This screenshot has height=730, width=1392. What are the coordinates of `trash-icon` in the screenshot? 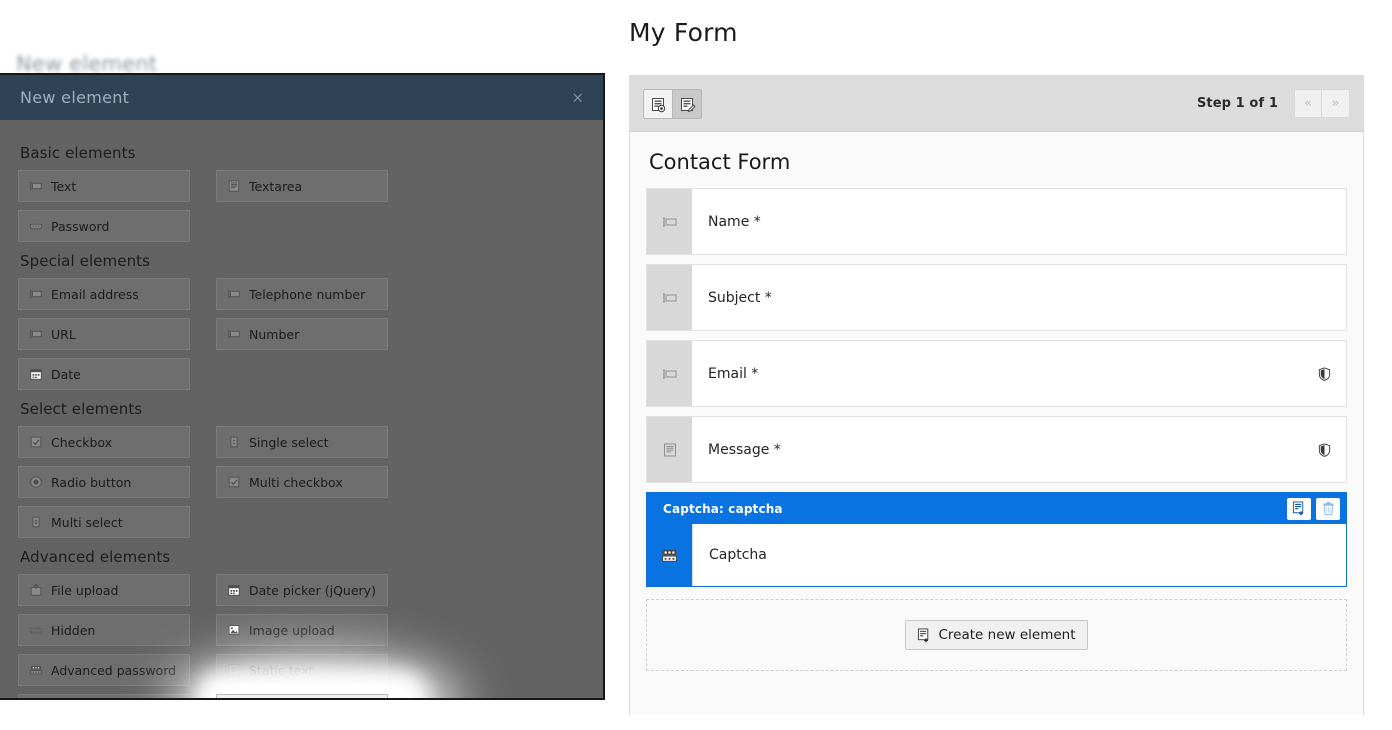 It's located at (1328, 508).